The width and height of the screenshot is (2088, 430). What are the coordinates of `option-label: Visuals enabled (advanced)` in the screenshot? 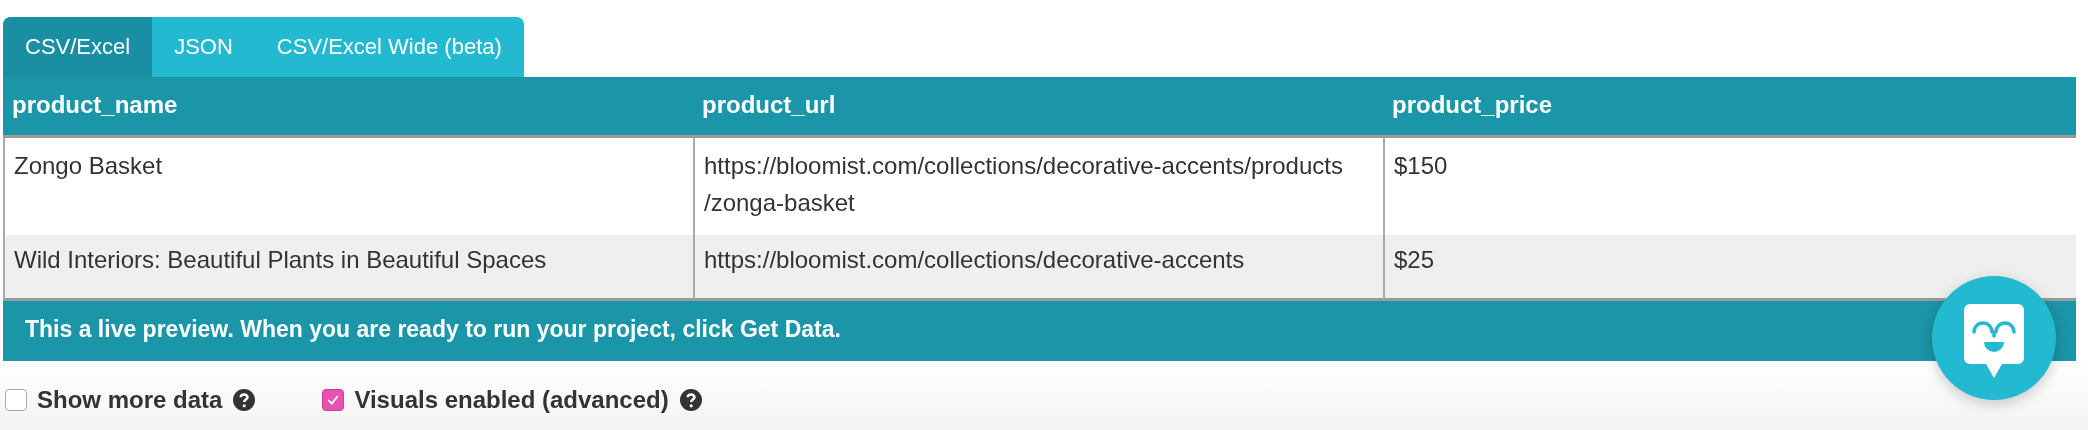 It's located at (511, 400).